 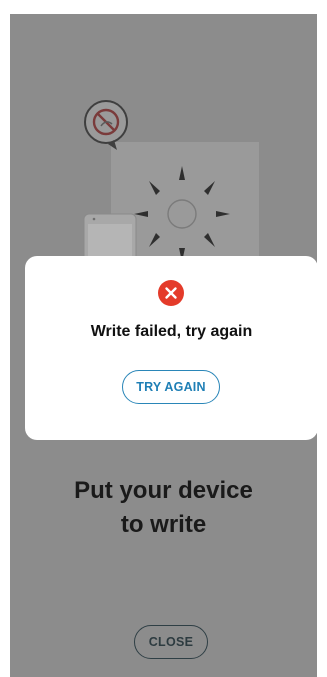 What do you see at coordinates (171, 642) in the screenshot?
I see `close-button: CLOSE` at bounding box center [171, 642].